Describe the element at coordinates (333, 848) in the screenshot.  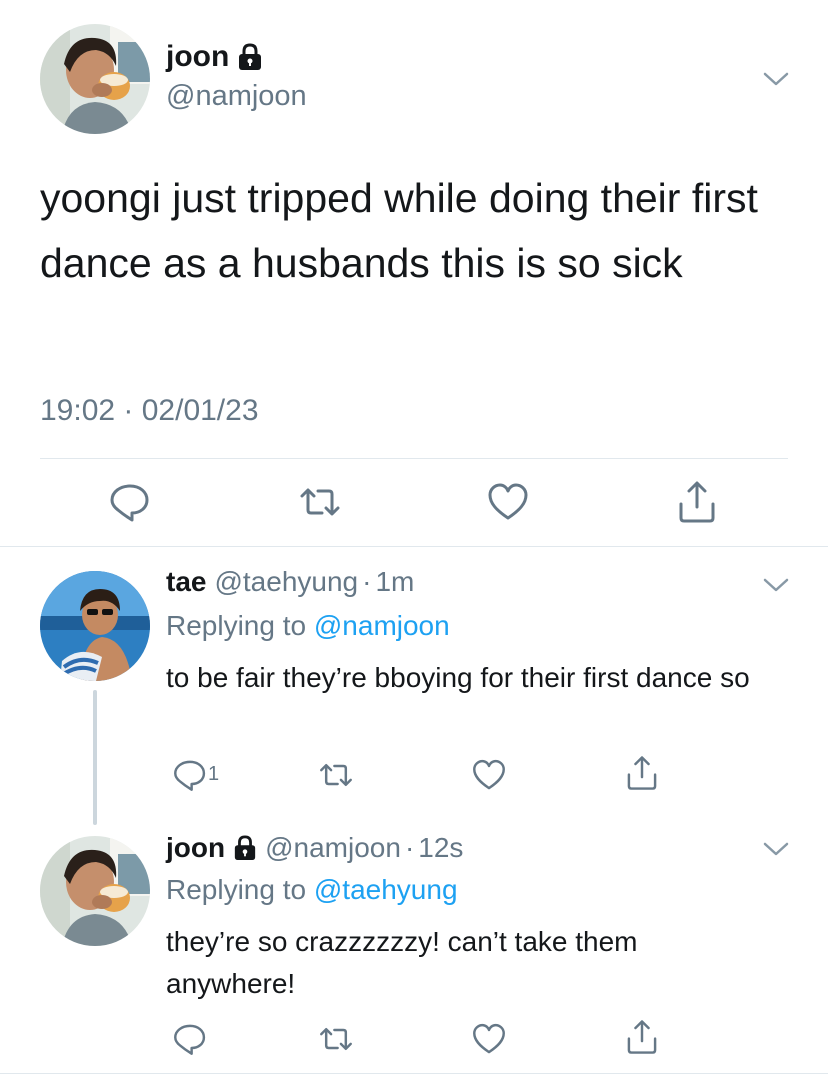
I see `reply-handle: @namjoon` at that location.